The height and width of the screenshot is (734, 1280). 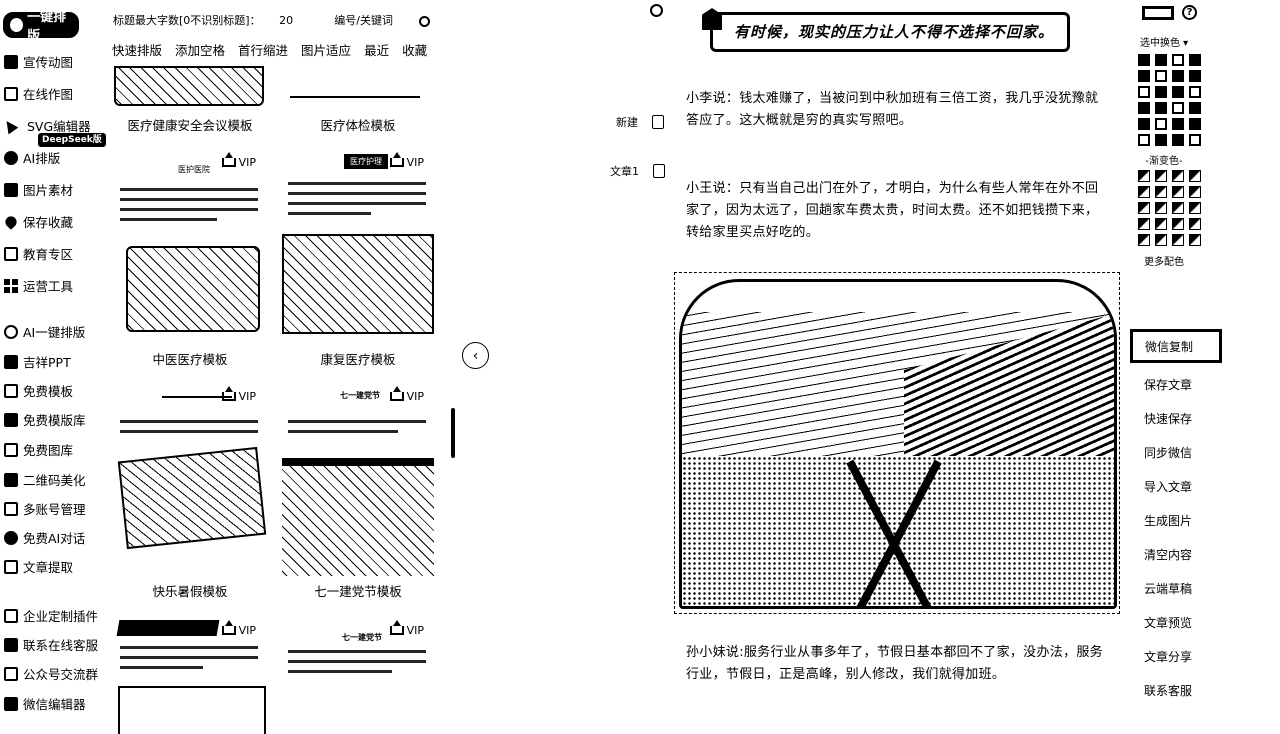 I want to click on sidebar-item-ai-one-click: AI一键排版, so click(x=44, y=331).